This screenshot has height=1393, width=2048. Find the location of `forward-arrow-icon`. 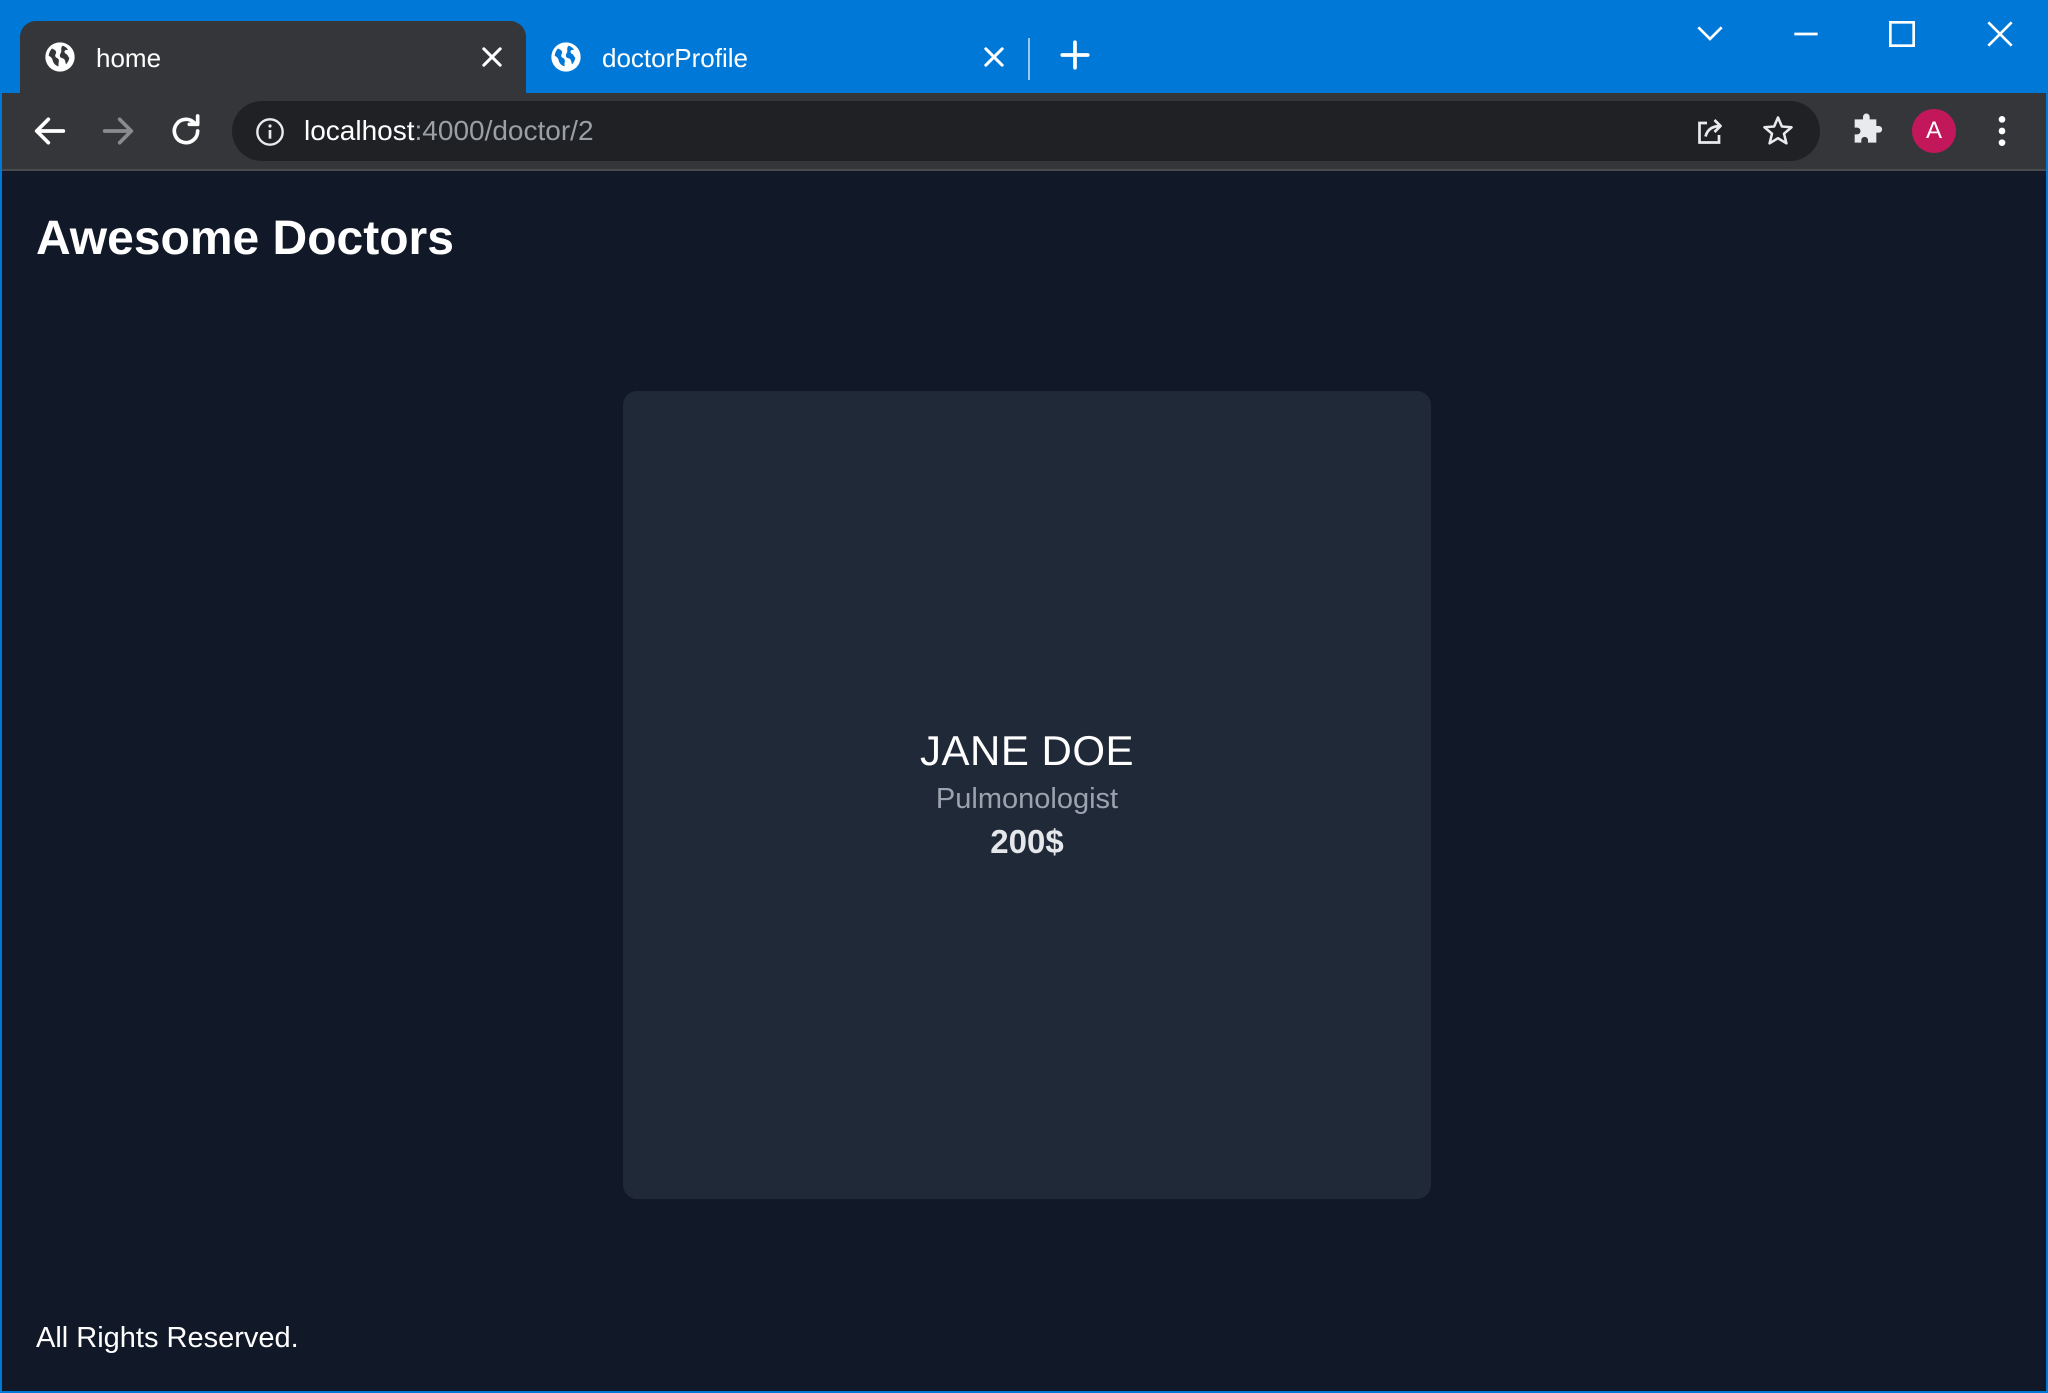

forward-arrow-icon is located at coordinates (118, 131).